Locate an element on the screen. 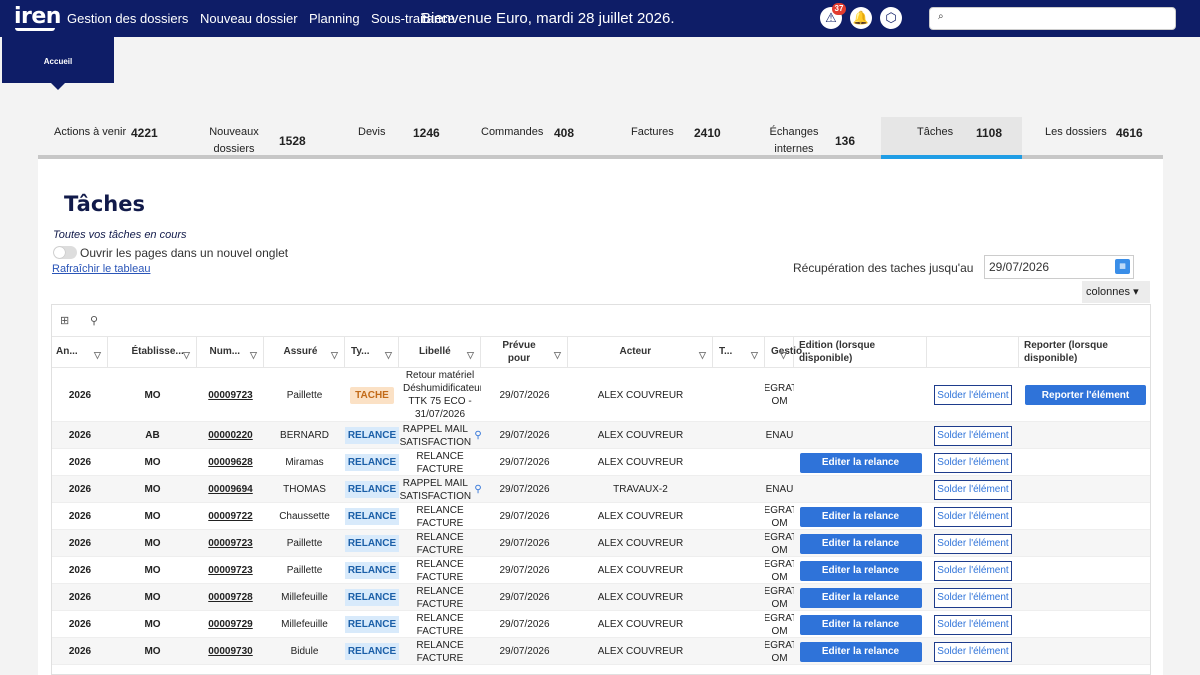 The height and width of the screenshot is (675, 1200). table-cell: RELANCE is located at coordinates (372, 570).